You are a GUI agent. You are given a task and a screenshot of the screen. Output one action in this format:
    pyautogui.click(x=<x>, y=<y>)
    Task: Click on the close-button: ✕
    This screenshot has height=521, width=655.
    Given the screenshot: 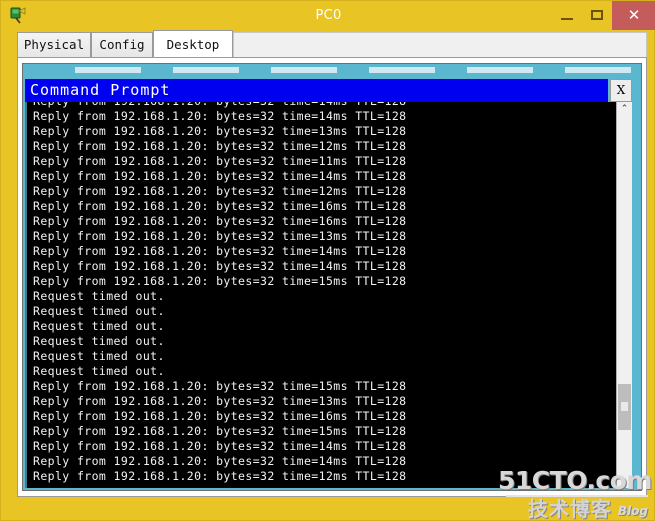 What is the action you would take?
    pyautogui.click(x=633, y=15)
    